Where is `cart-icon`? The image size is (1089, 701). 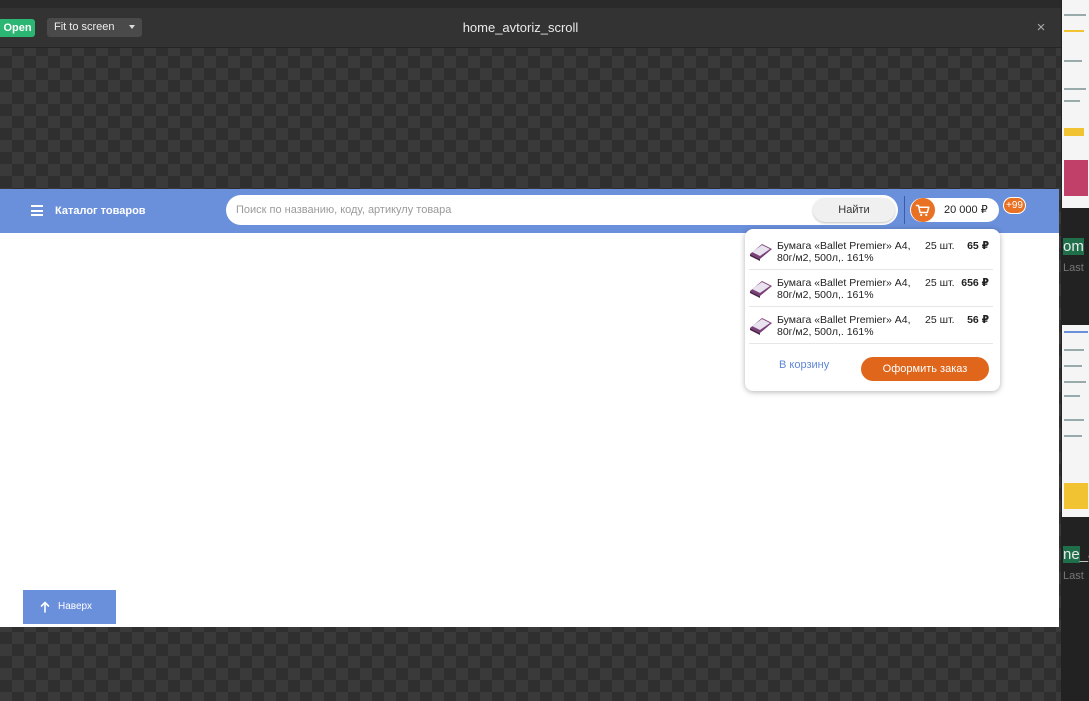
cart-icon is located at coordinates (923, 210).